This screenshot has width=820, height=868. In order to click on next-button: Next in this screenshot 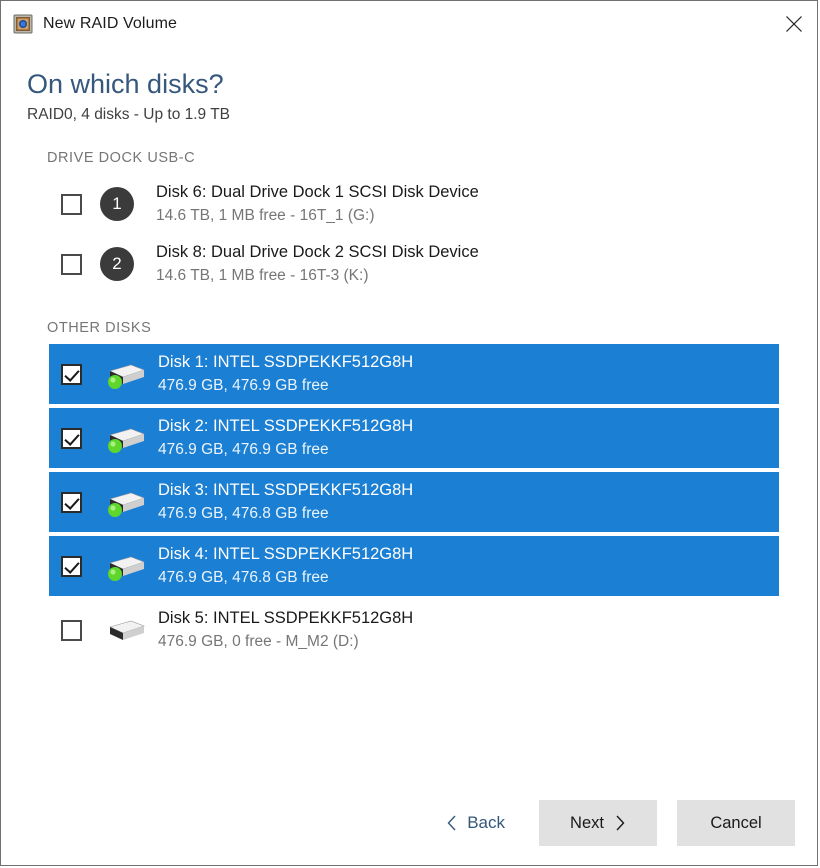, I will do `click(598, 823)`.